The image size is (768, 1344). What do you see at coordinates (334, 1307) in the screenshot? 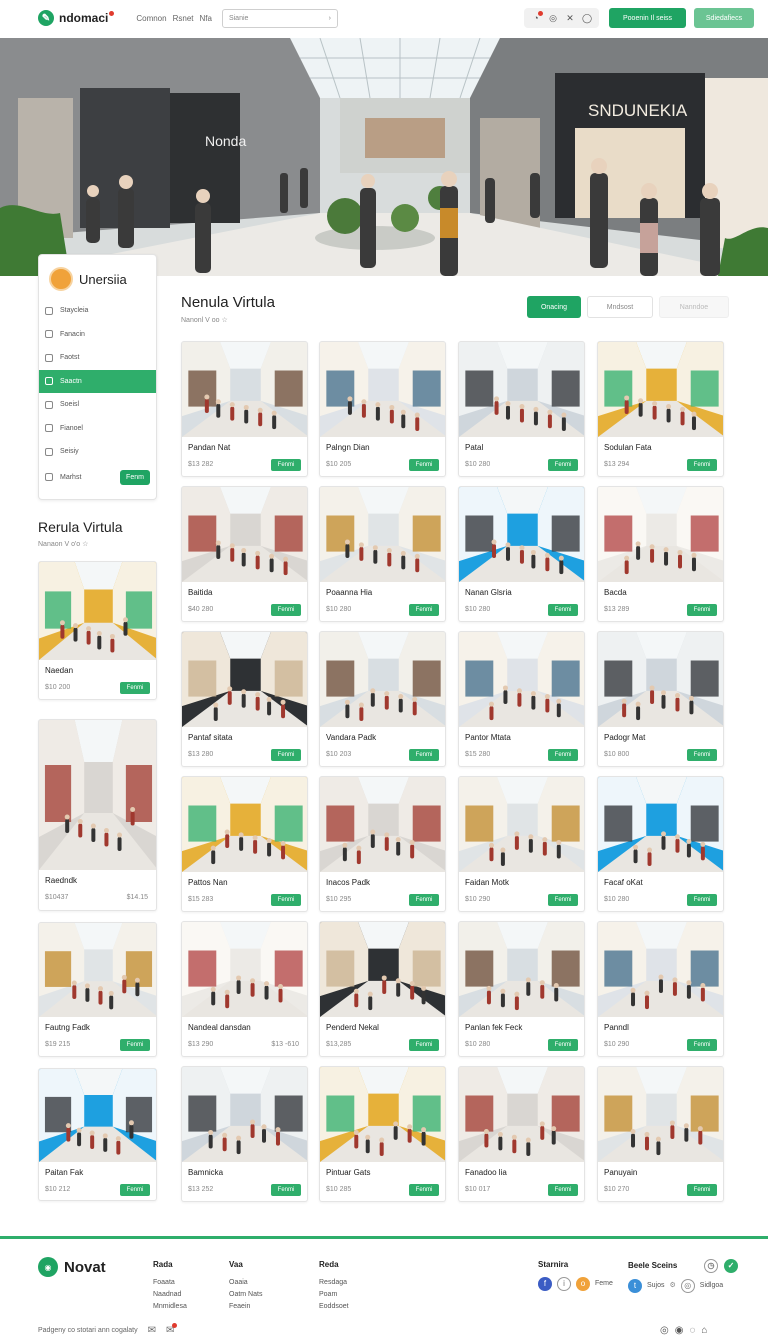
I see `footer-link: Eoddsoet` at bounding box center [334, 1307].